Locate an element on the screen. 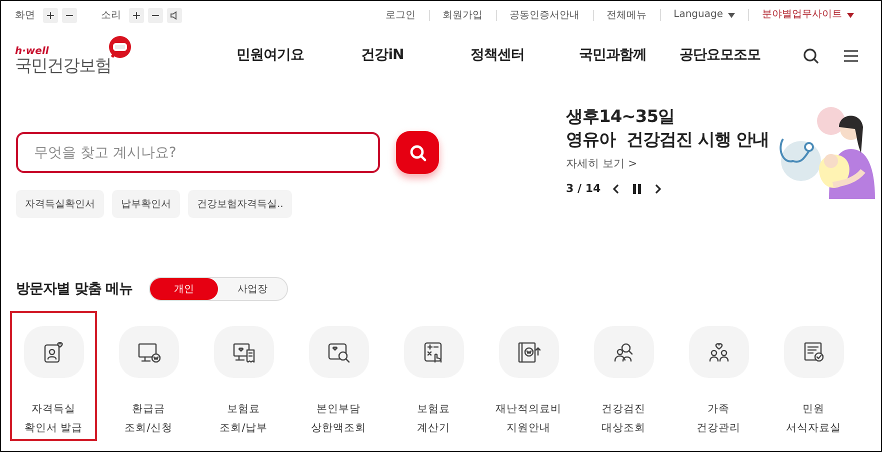 Image resolution: width=882 pixels, height=452 pixels. speaker-button is located at coordinates (174, 15).